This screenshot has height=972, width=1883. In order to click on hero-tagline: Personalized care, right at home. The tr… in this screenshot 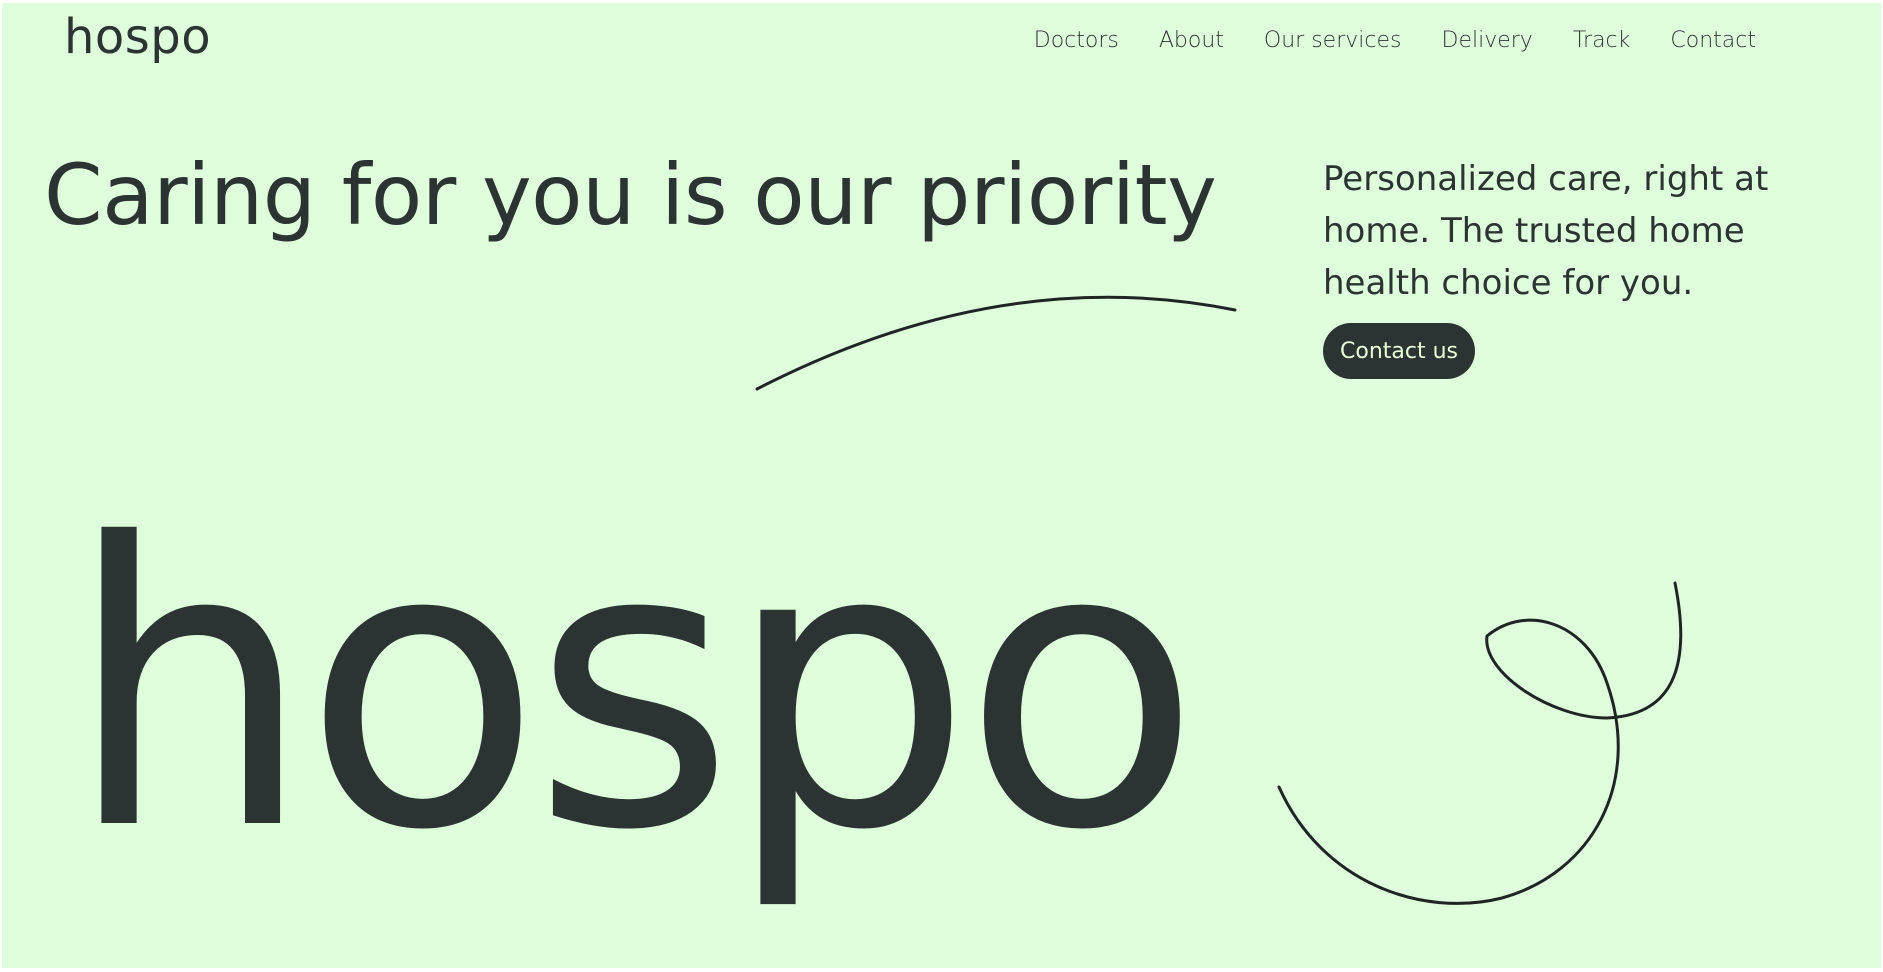, I will do `click(1546, 231)`.